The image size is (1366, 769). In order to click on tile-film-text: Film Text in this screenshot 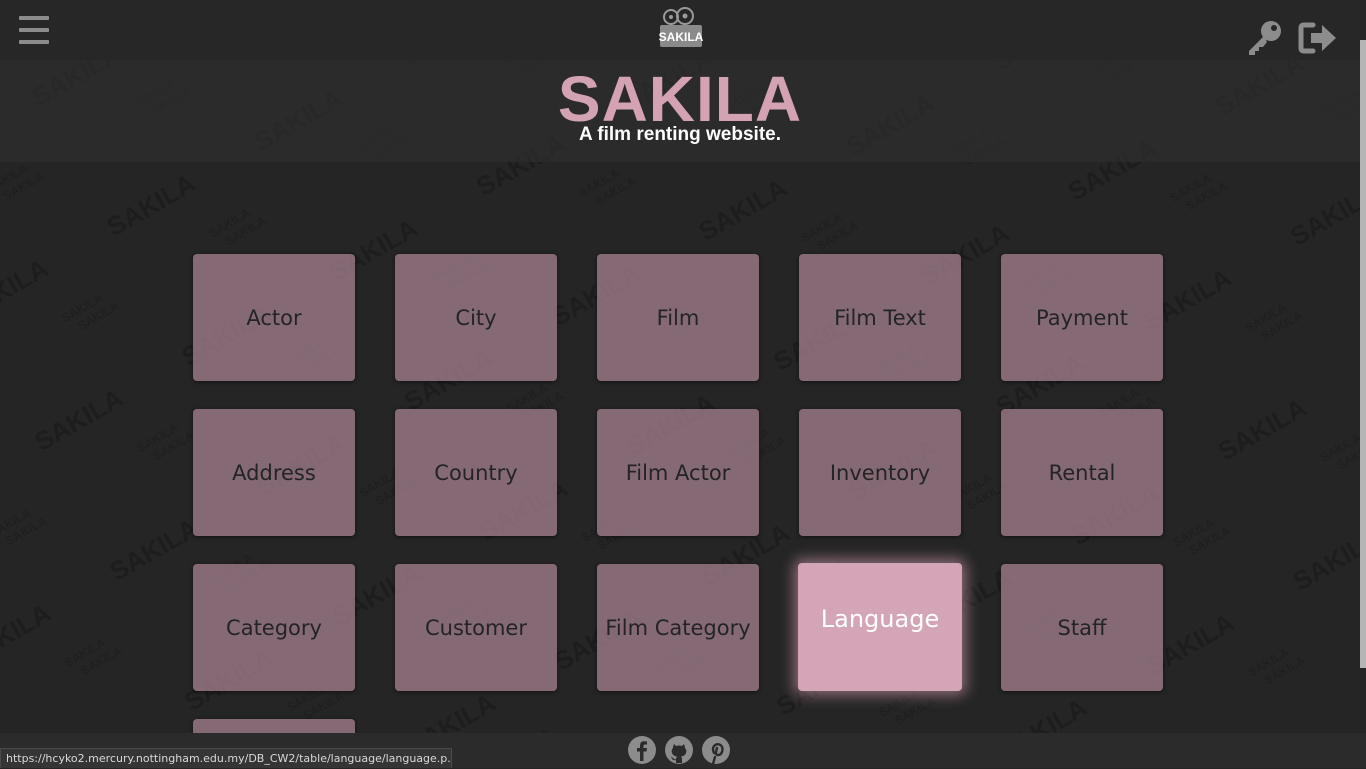, I will do `click(880, 317)`.